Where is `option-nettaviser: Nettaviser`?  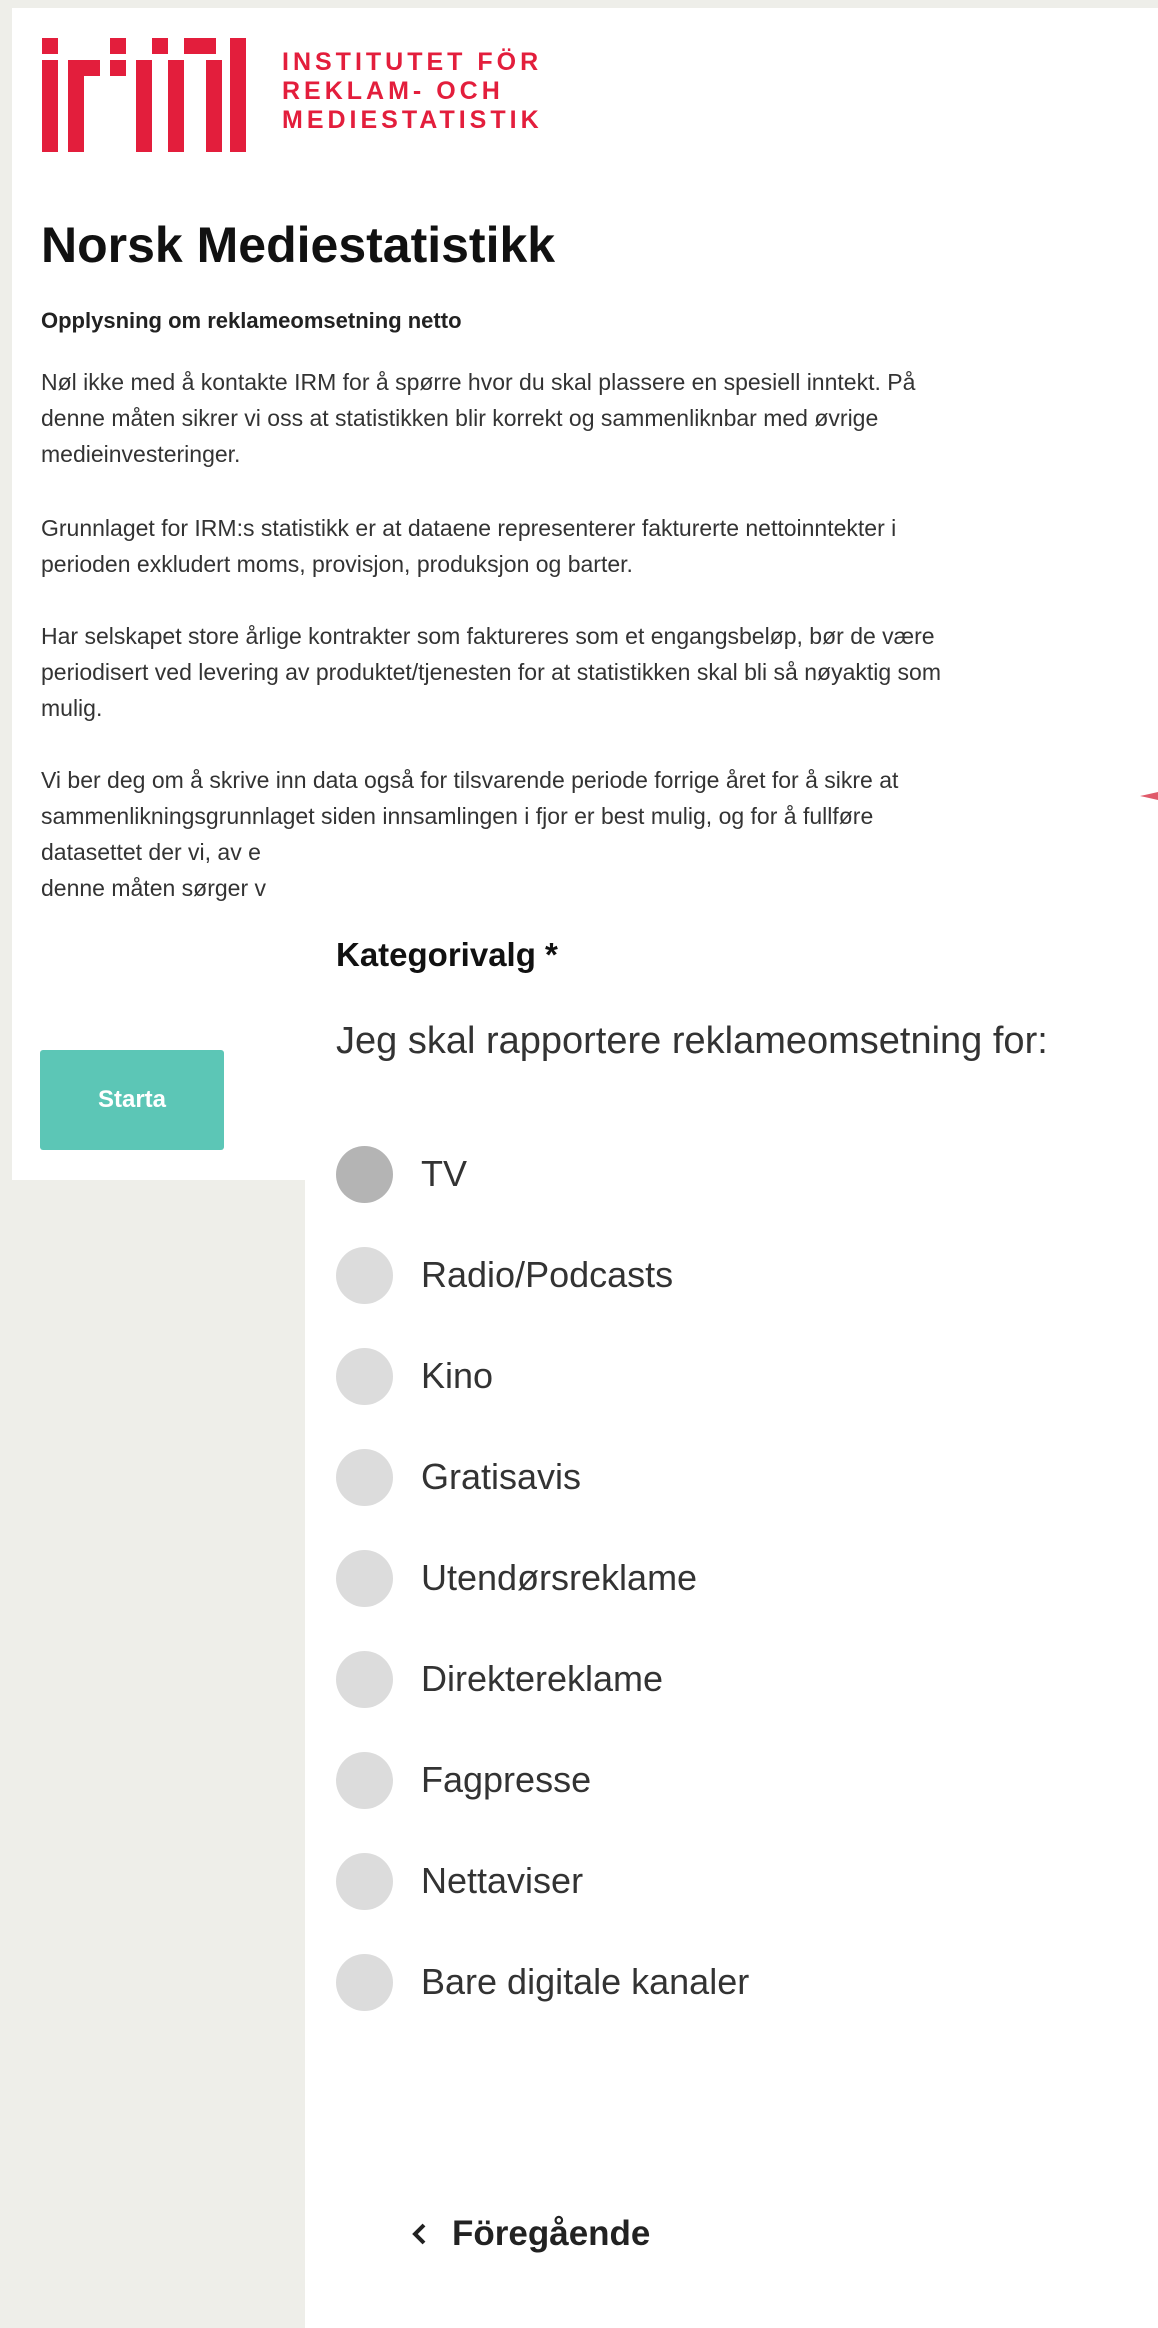
option-nettaviser: Nettaviser is located at coordinates (726, 1881).